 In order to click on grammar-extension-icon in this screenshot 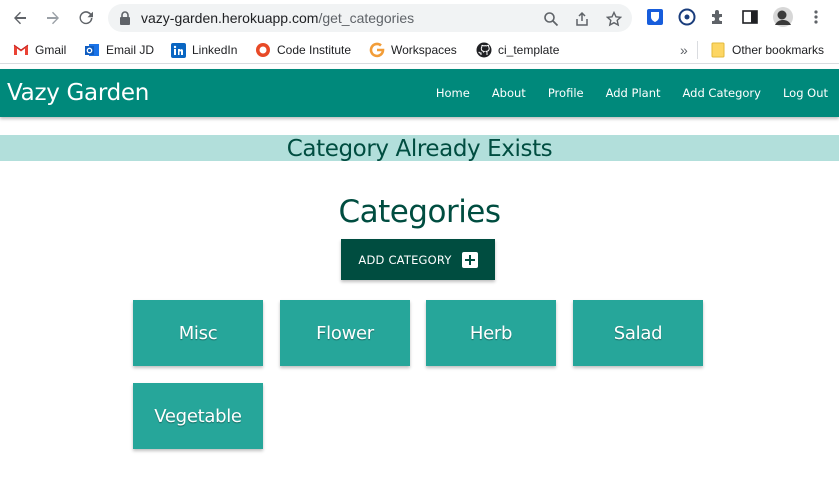, I will do `click(687, 17)`.